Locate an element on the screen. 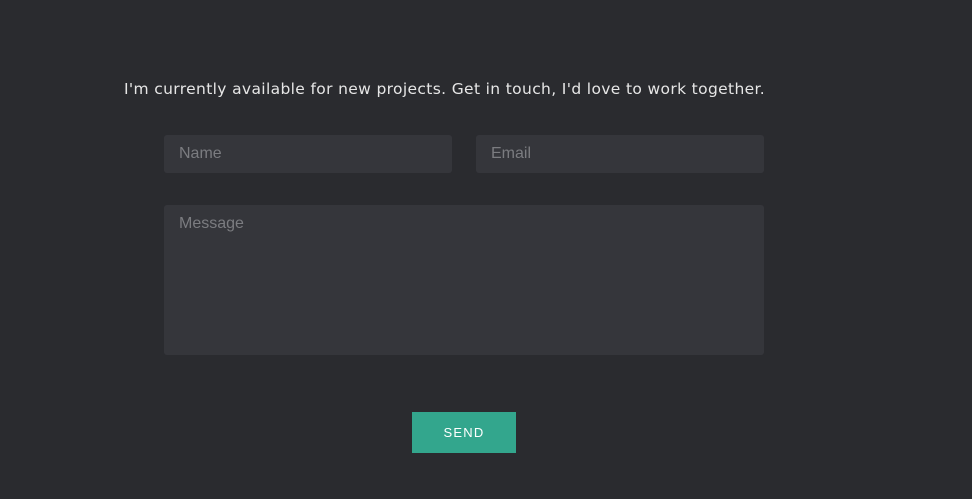 Image resolution: width=972 pixels, height=499 pixels. name-input is located at coordinates (308, 154).